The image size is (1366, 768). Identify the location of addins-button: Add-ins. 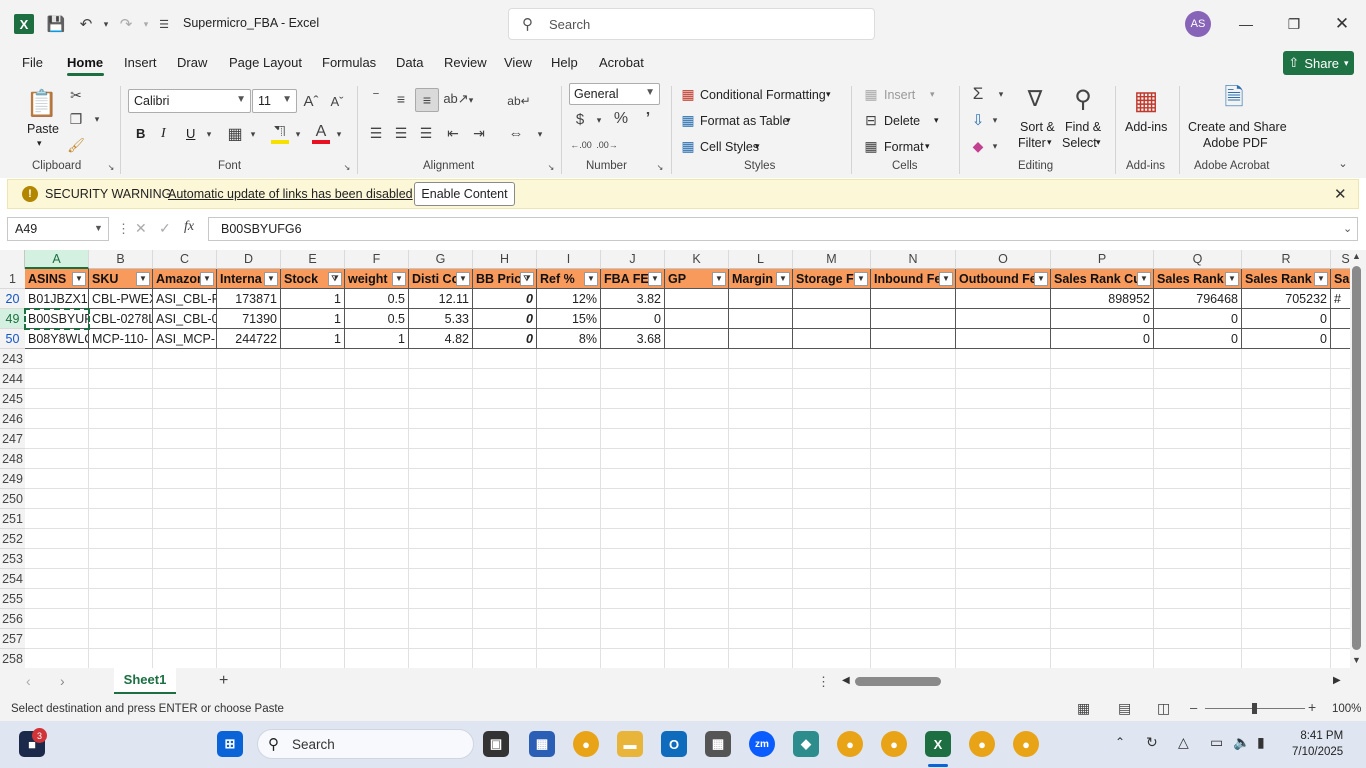
(1146, 127).